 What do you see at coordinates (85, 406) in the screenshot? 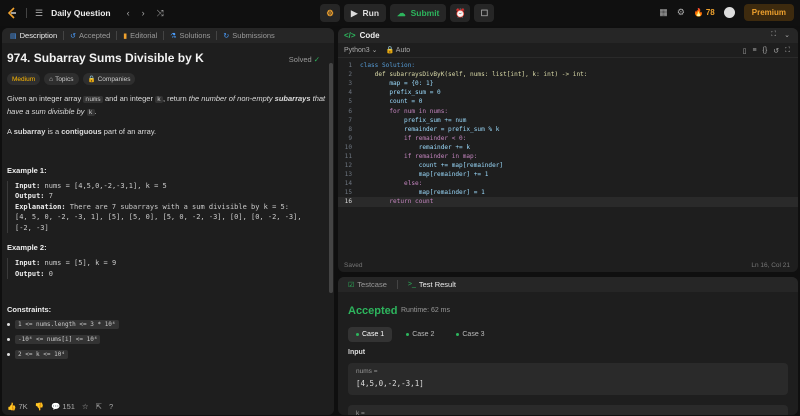
I see `star-icon: ☆` at bounding box center [85, 406].